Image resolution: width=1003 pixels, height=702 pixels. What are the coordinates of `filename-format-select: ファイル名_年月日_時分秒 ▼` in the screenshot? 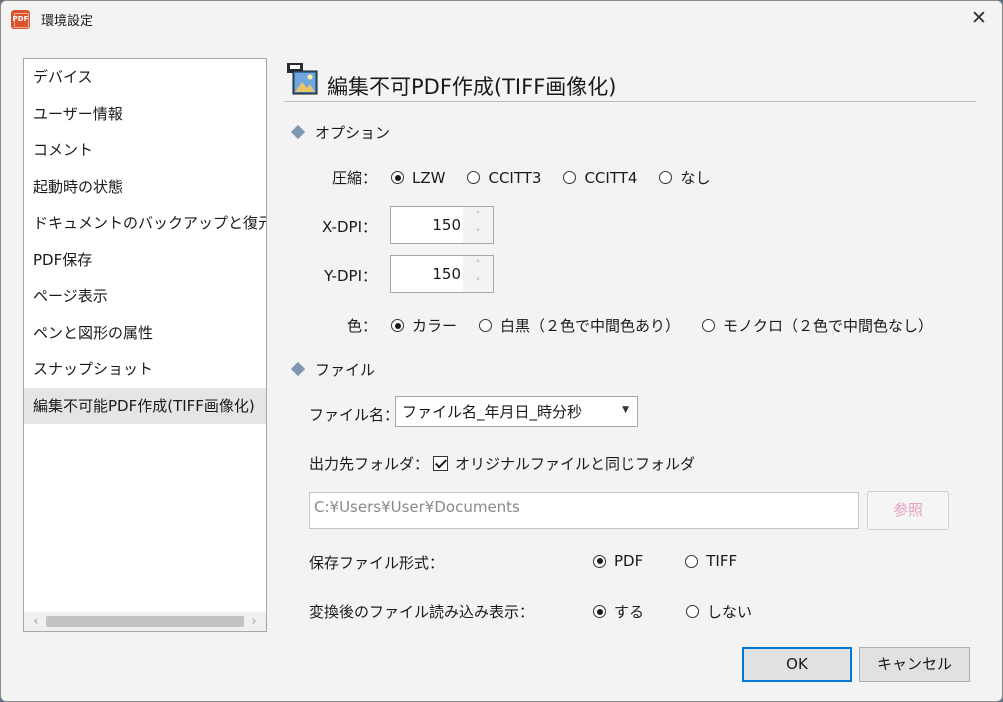 It's located at (516, 411).